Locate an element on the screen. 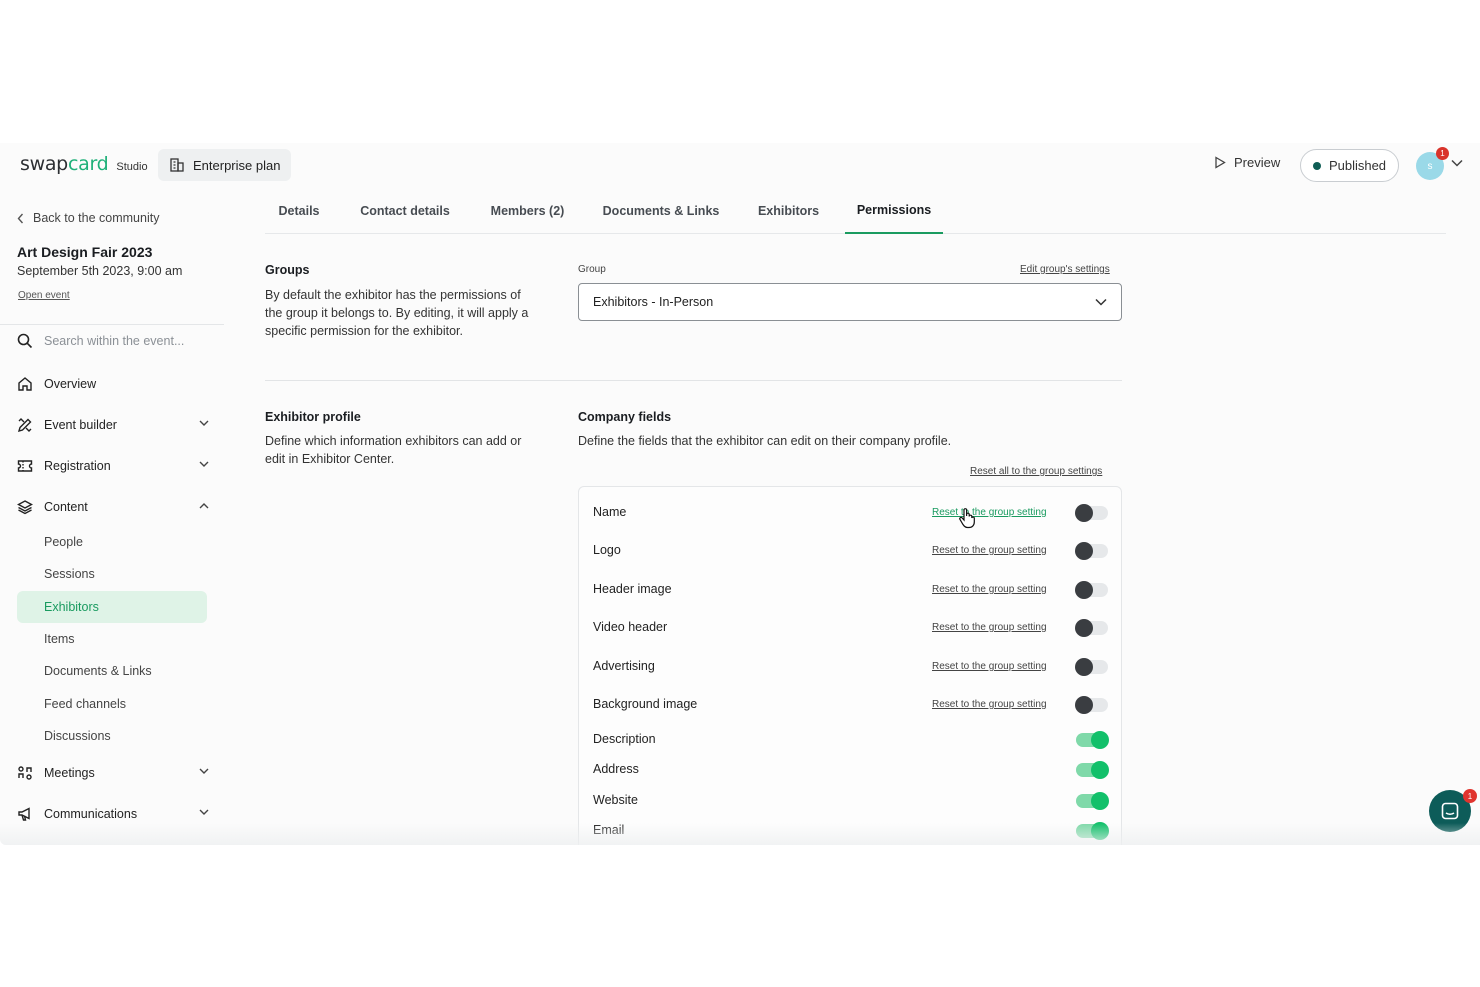 This screenshot has height=987, width=1480. back-to-community-link: Back to the community is located at coordinates (88, 218).